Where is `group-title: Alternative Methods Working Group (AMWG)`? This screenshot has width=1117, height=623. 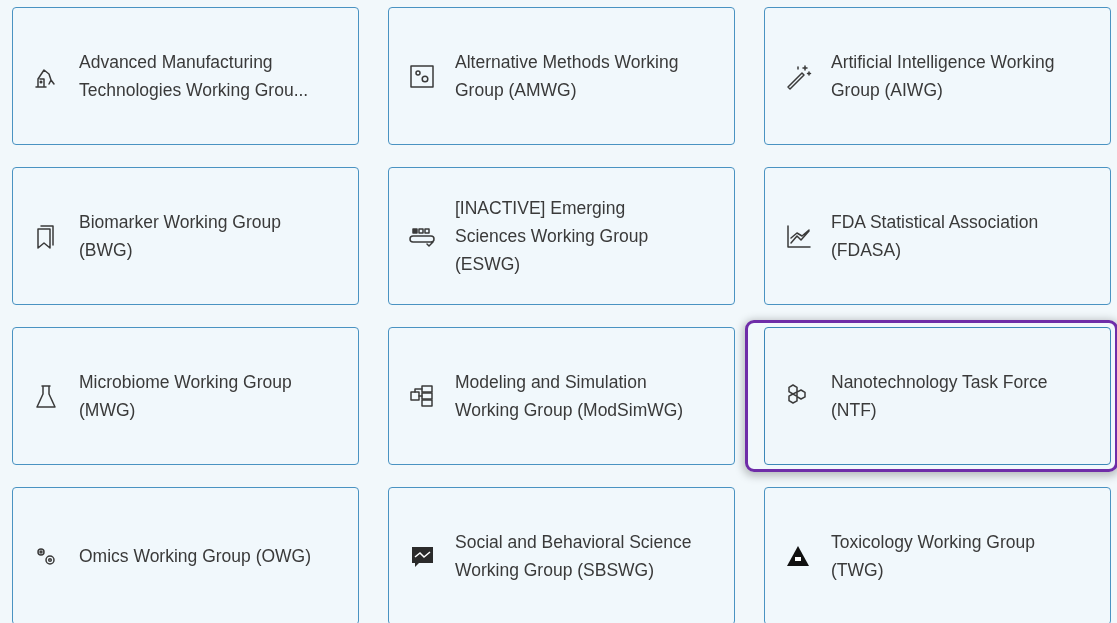 group-title: Alternative Methods Working Group (AMWG) is located at coordinates (567, 76).